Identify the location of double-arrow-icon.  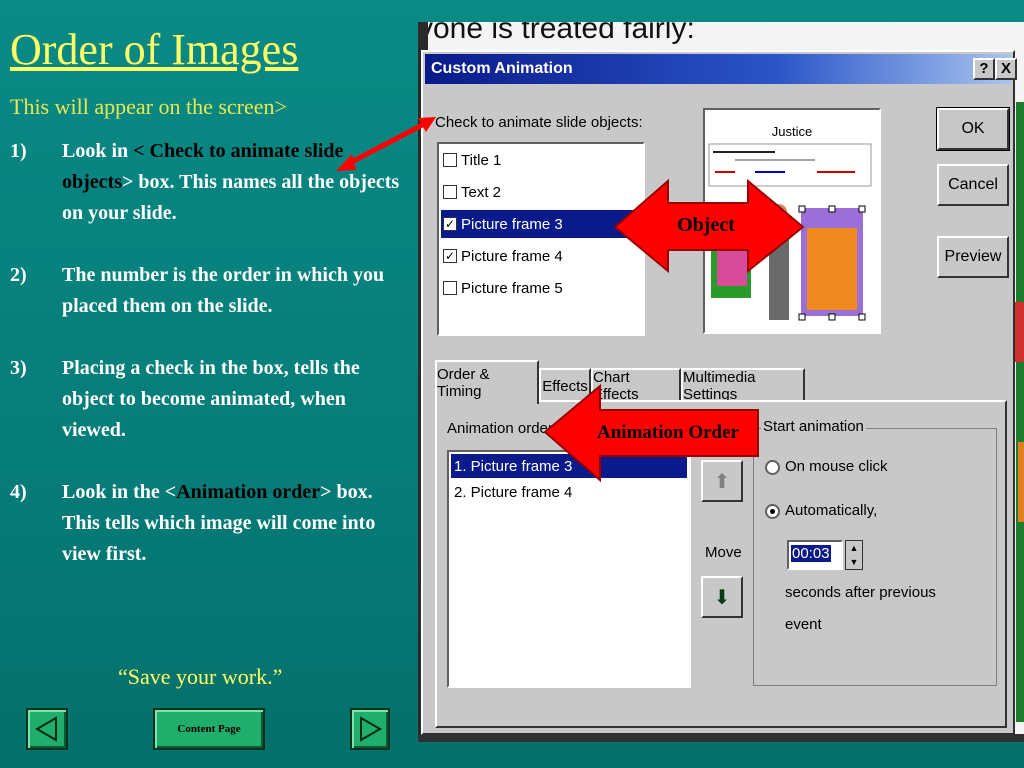
(386, 144).